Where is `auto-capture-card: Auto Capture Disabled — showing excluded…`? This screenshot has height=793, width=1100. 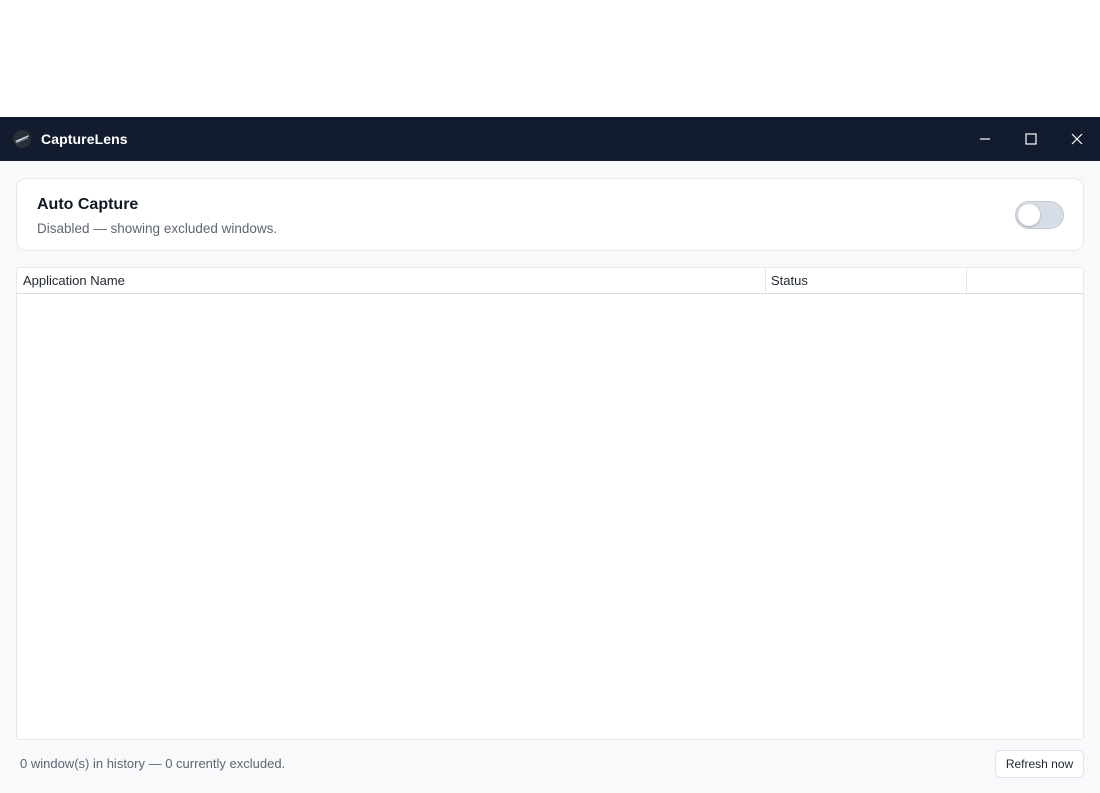
auto-capture-card: Auto Capture Disabled — showing excluded… is located at coordinates (550, 214).